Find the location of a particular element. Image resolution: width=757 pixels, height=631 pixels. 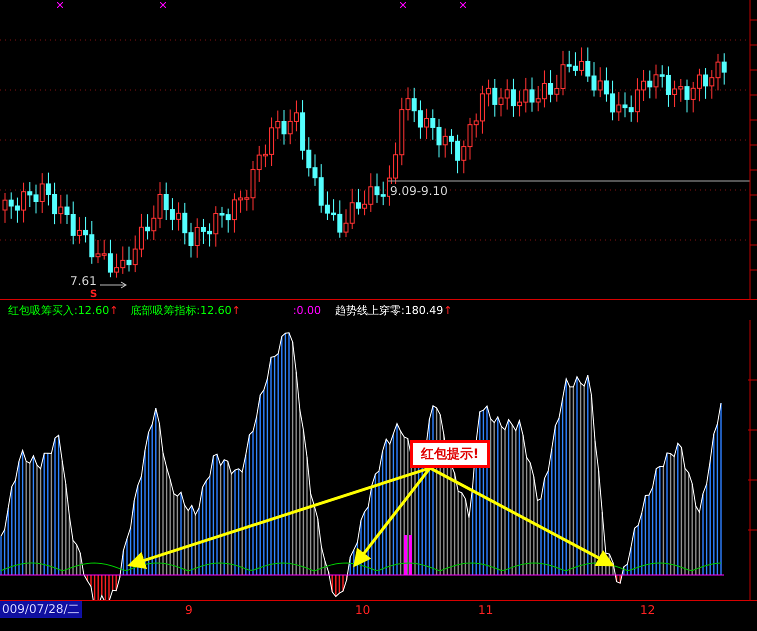

month-label: 12 is located at coordinates (648, 610).